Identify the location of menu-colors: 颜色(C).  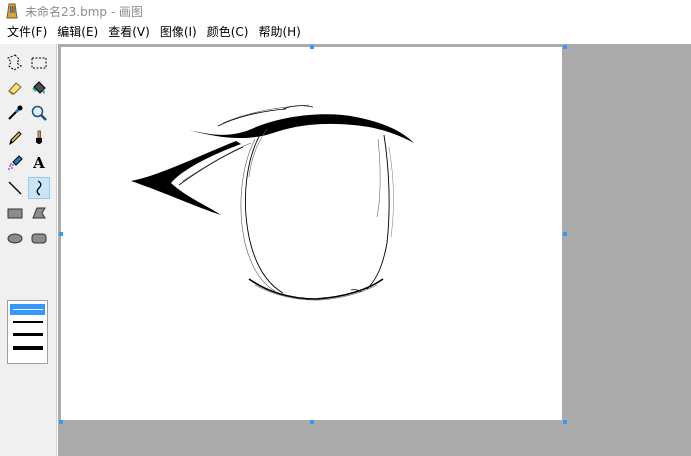
(228, 32).